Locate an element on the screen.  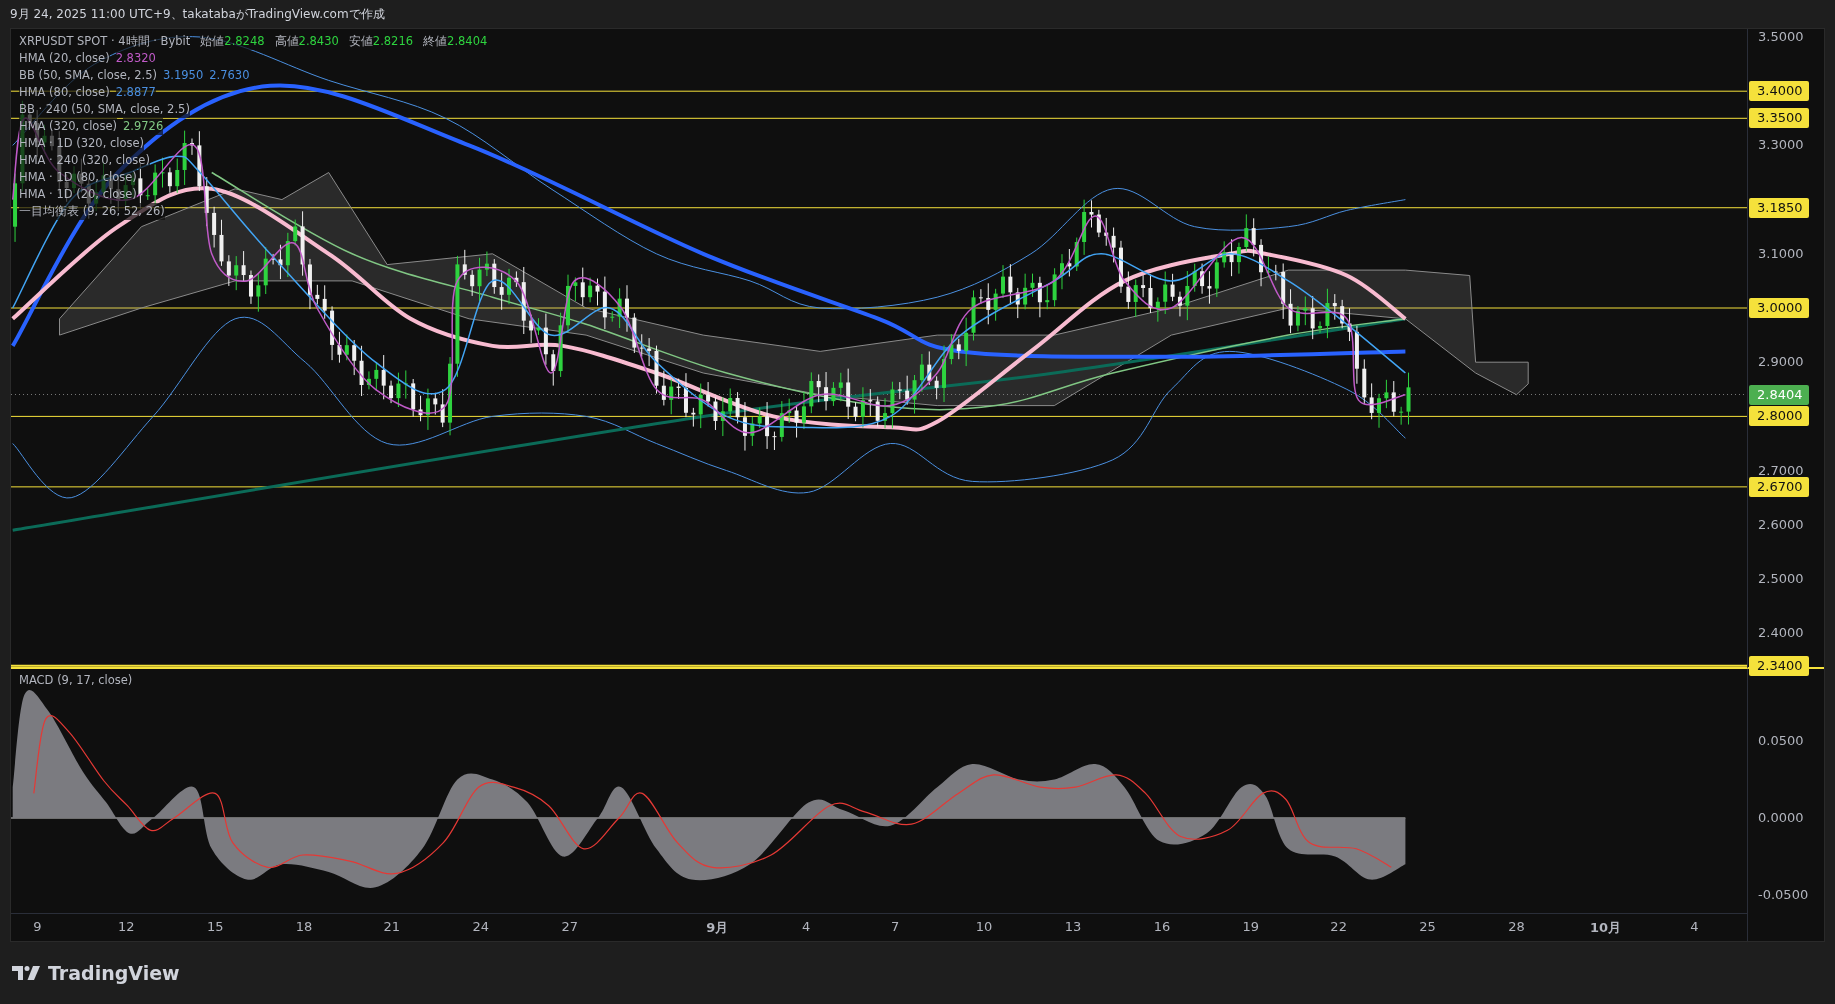
brand-name: TradingView is located at coordinates (114, 973).